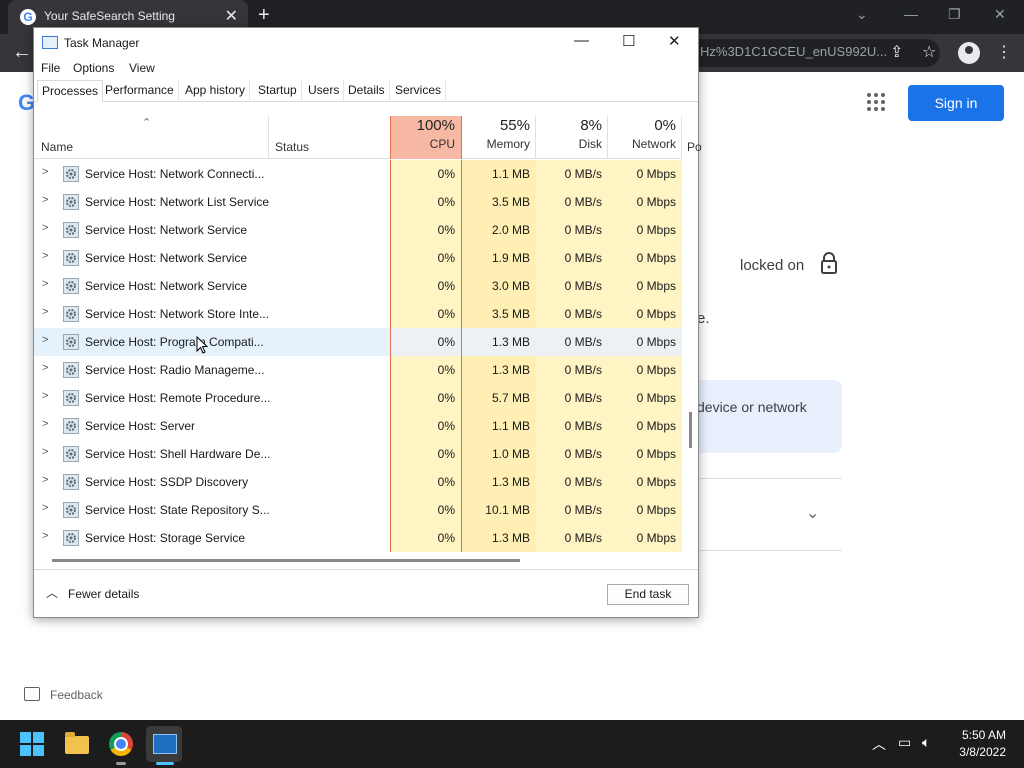 This screenshot has width=1024, height=768. What do you see at coordinates (22, 52) in the screenshot?
I see `back-arrow-icon: ←` at bounding box center [22, 52].